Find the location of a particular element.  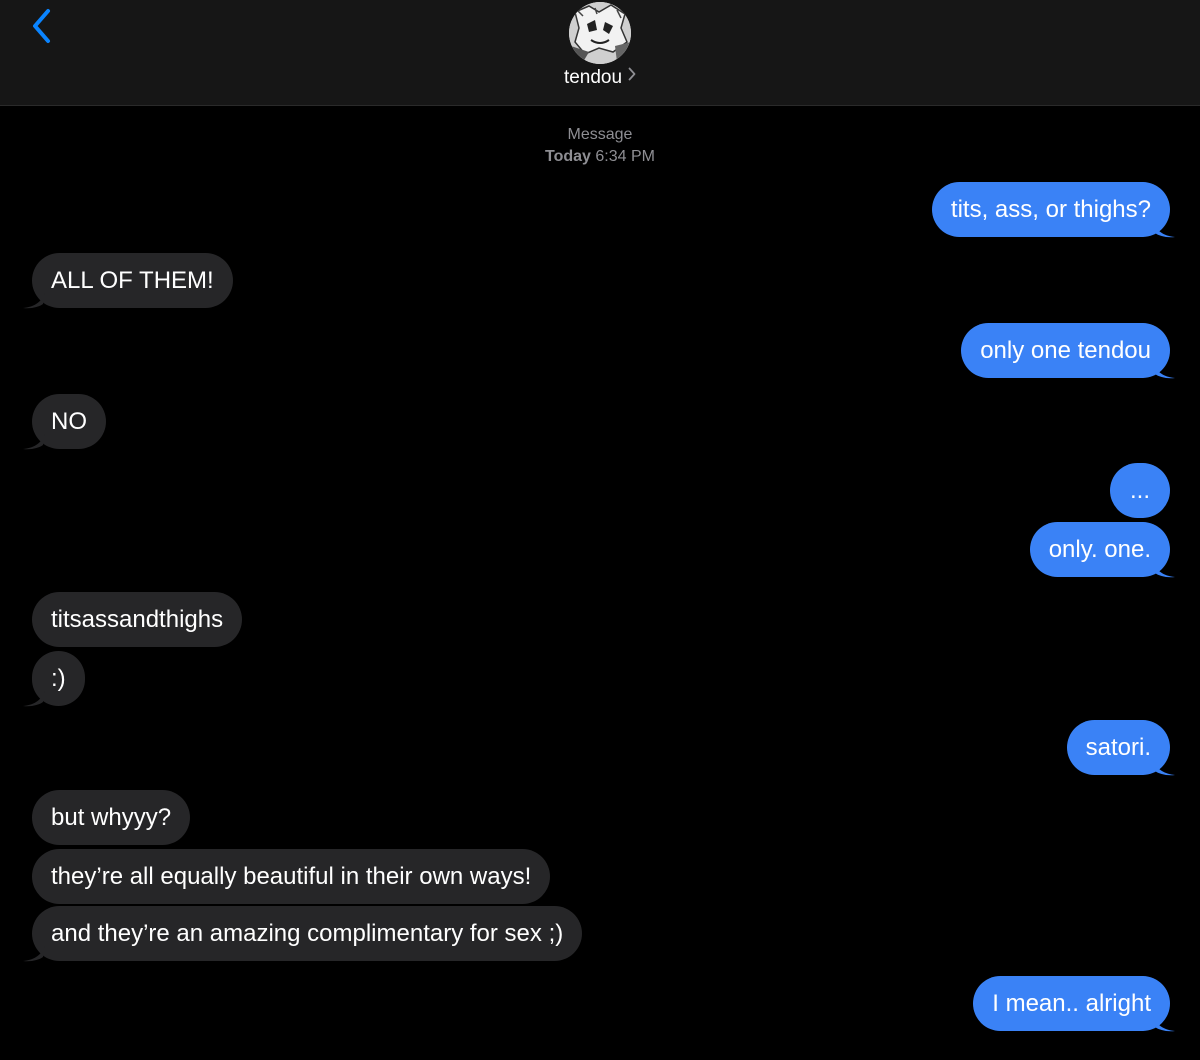

timestamp-day: Today is located at coordinates (568, 156).